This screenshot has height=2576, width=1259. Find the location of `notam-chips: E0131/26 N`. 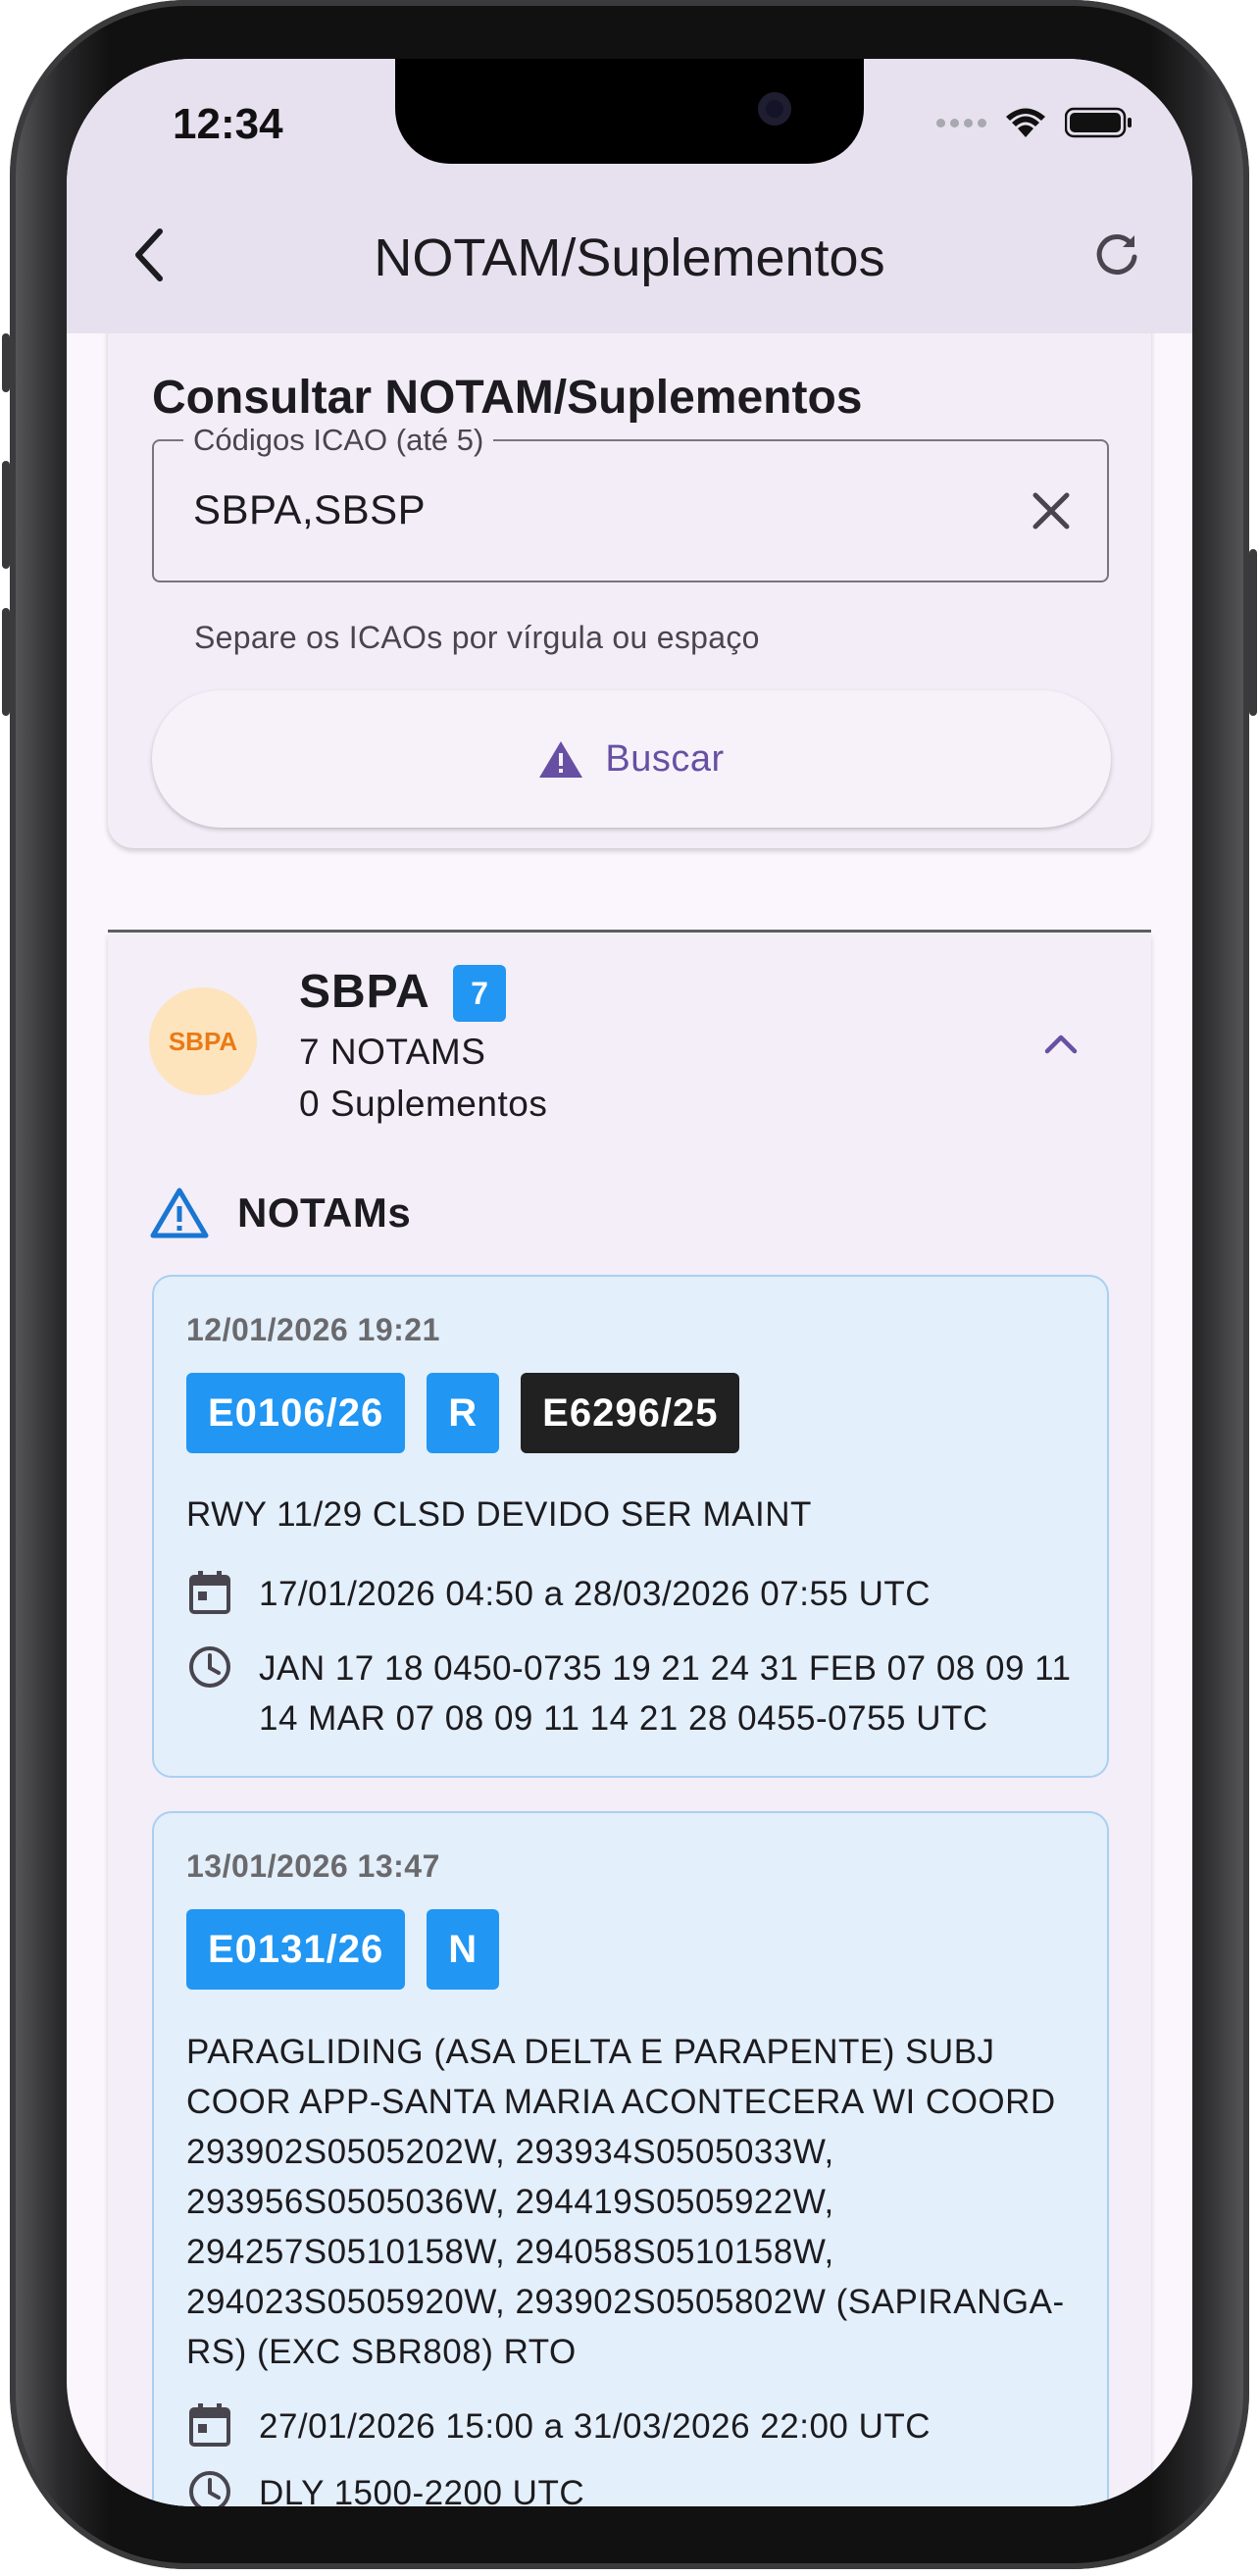

notam-chips: E0131/26 N is located at coordinates (343, 1950).